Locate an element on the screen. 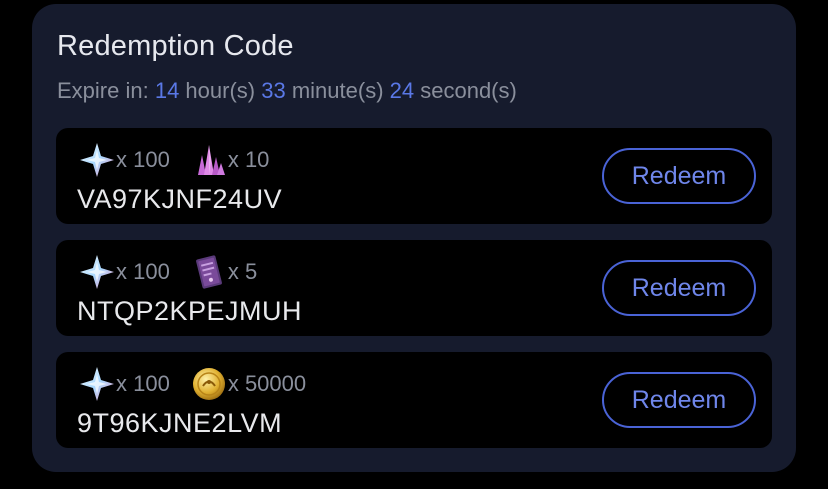  reward-list: x 100 x 10 is located at coordinates (183, 160).